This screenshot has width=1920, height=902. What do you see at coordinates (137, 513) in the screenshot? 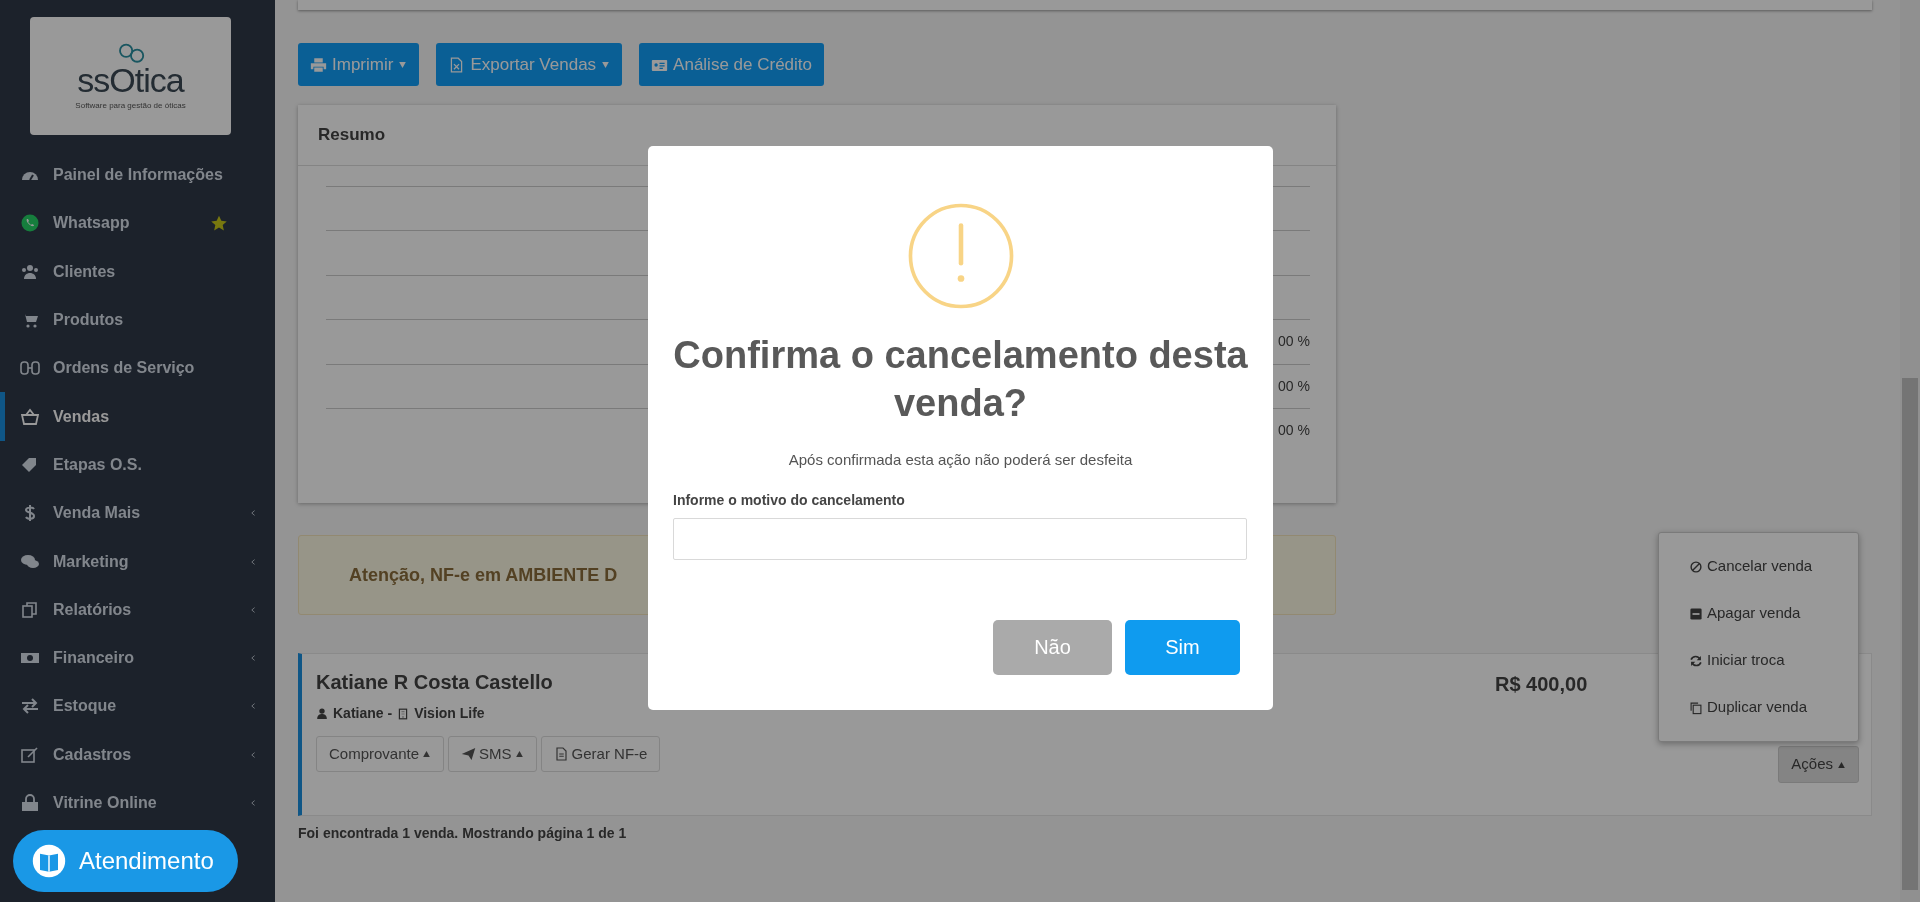
I see `sidebar-item: Venda Mais` at bounding box center [137, 513].